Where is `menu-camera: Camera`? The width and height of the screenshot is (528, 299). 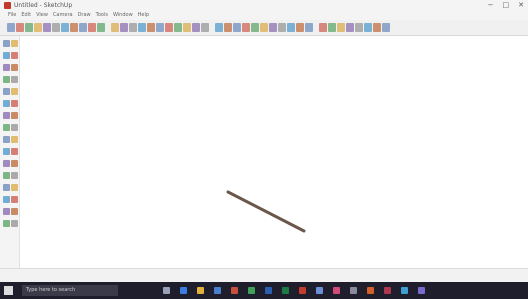
menu-camera: Camera is located at coordinates (63, 15).